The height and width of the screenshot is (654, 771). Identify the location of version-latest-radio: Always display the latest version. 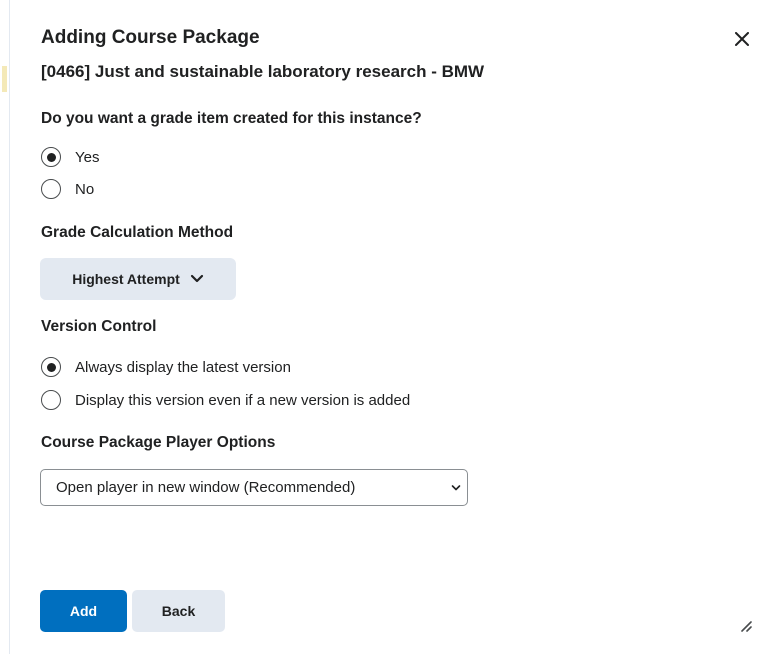
(166, 367).